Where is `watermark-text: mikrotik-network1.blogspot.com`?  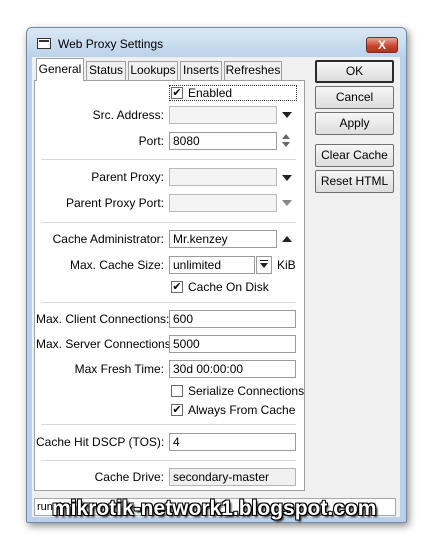 watermark-text: mikrotik-network1.blogspot.com is located at coordinates (214, 508).